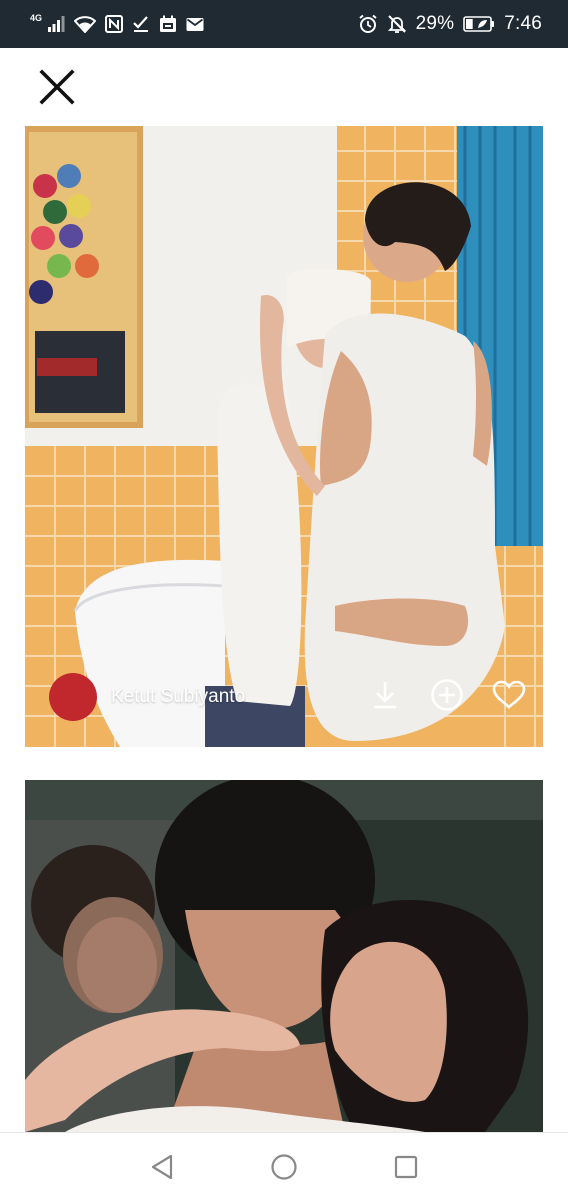  Describe the element at coordinates (368, 24) in the screenshot. I see `alarm-icon` at that location.